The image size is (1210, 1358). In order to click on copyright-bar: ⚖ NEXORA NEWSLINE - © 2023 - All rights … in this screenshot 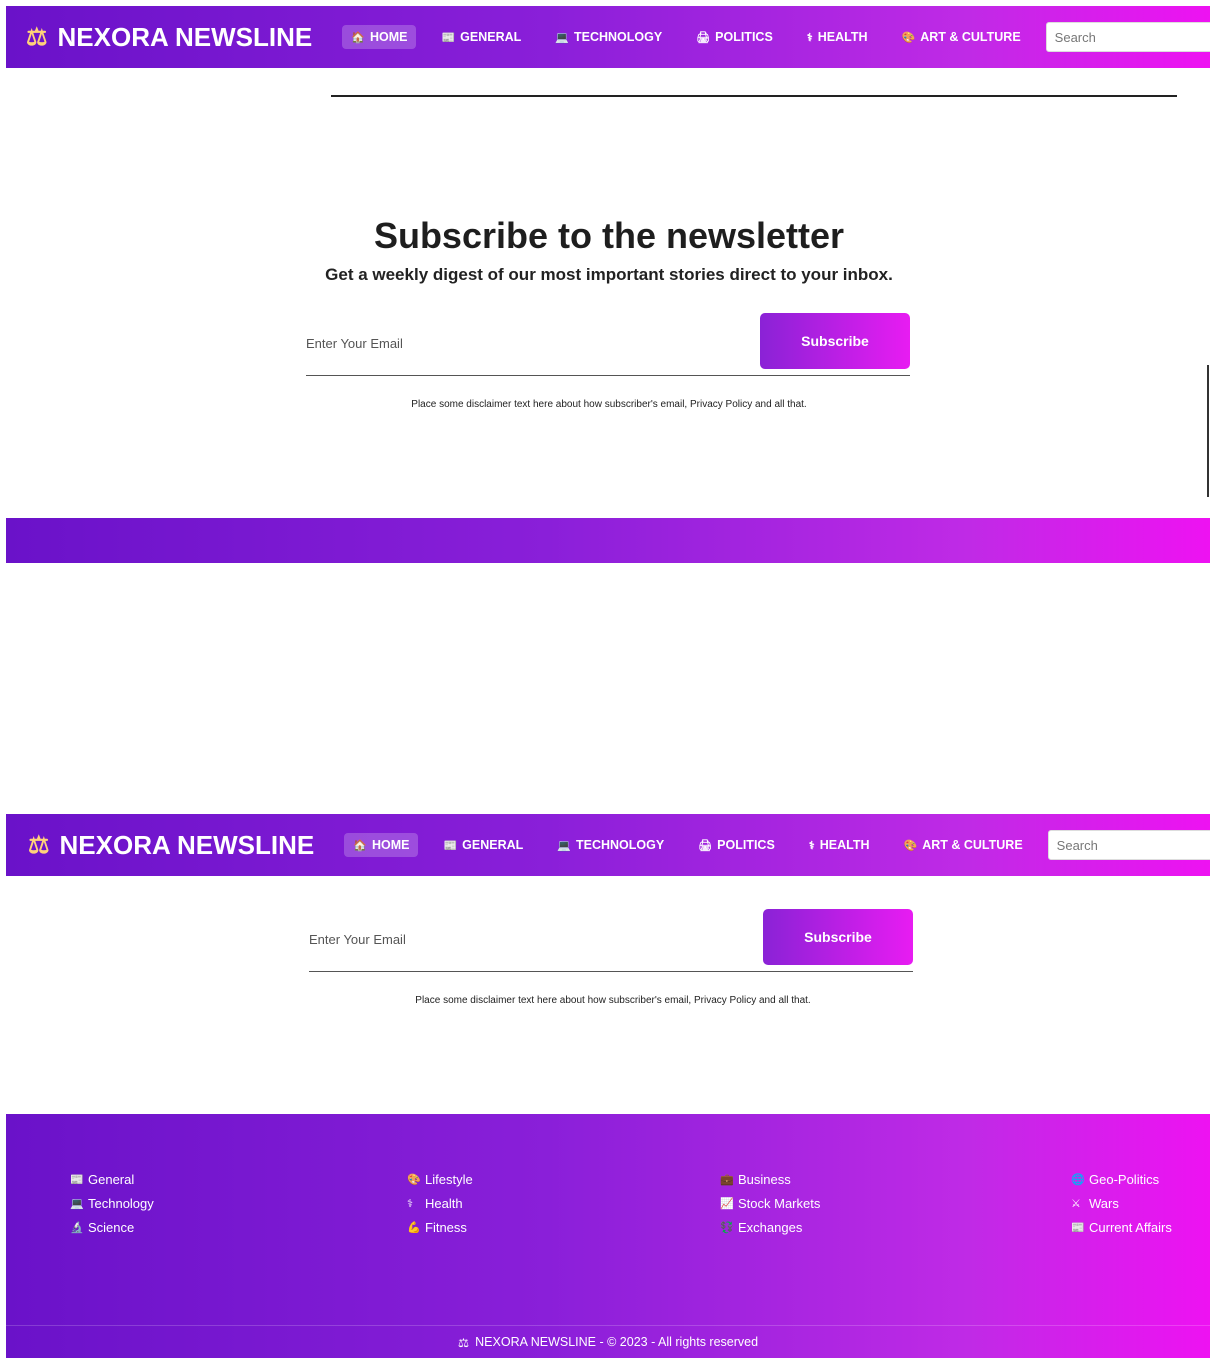, I will do `click(608, 1341)`.